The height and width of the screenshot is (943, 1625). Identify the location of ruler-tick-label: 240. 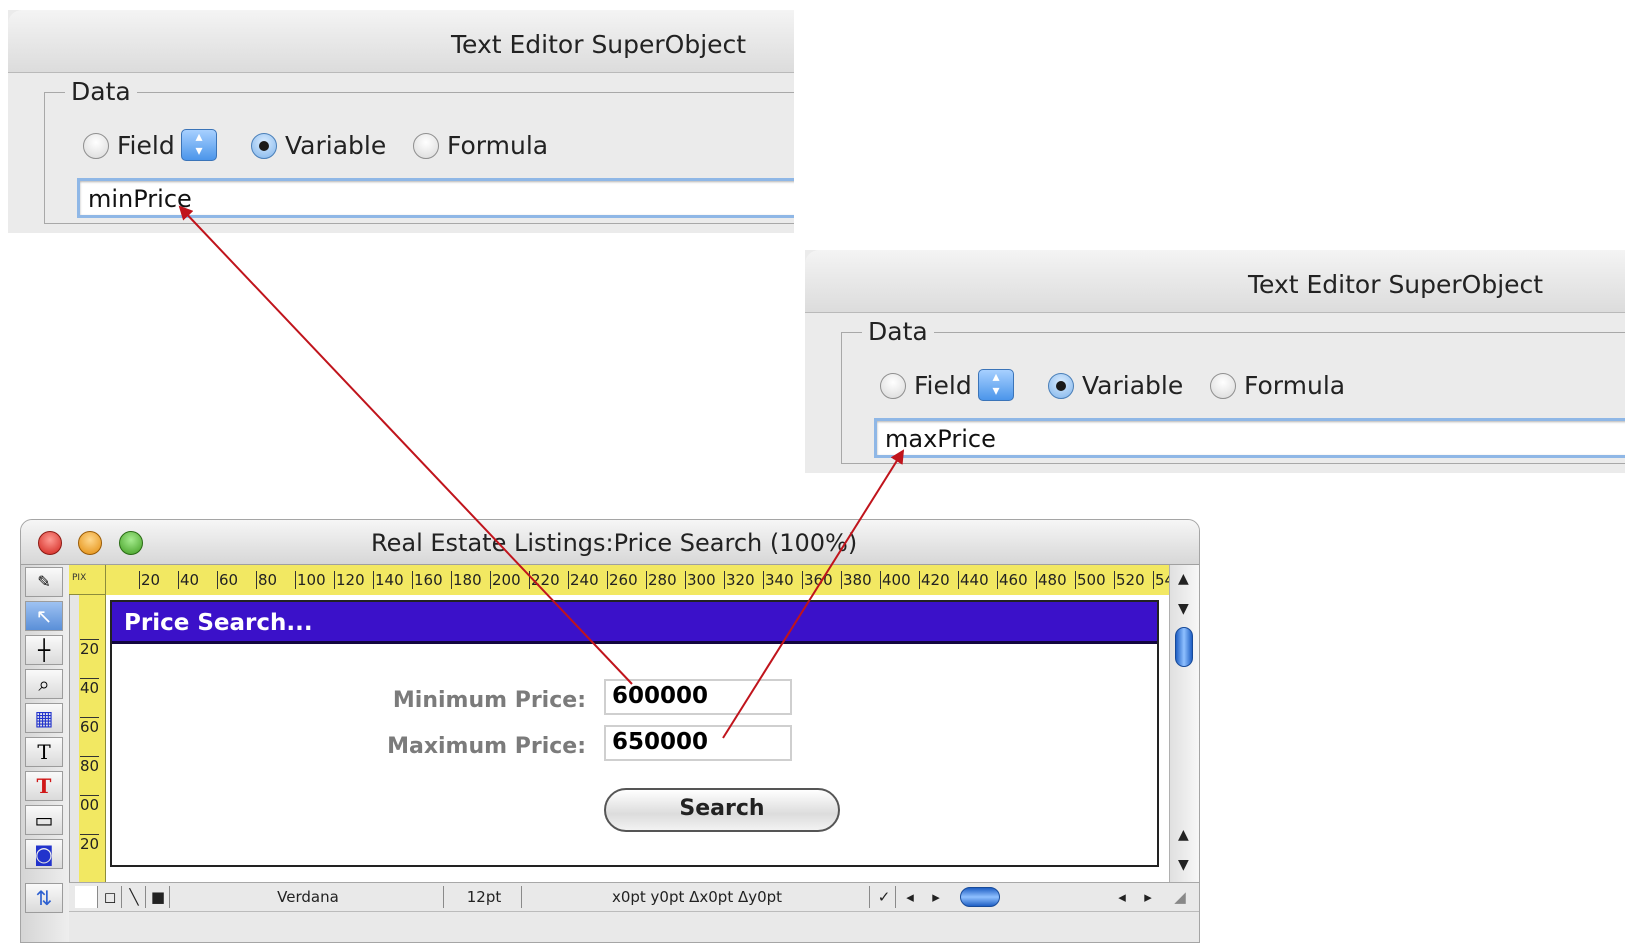
(583, 580).